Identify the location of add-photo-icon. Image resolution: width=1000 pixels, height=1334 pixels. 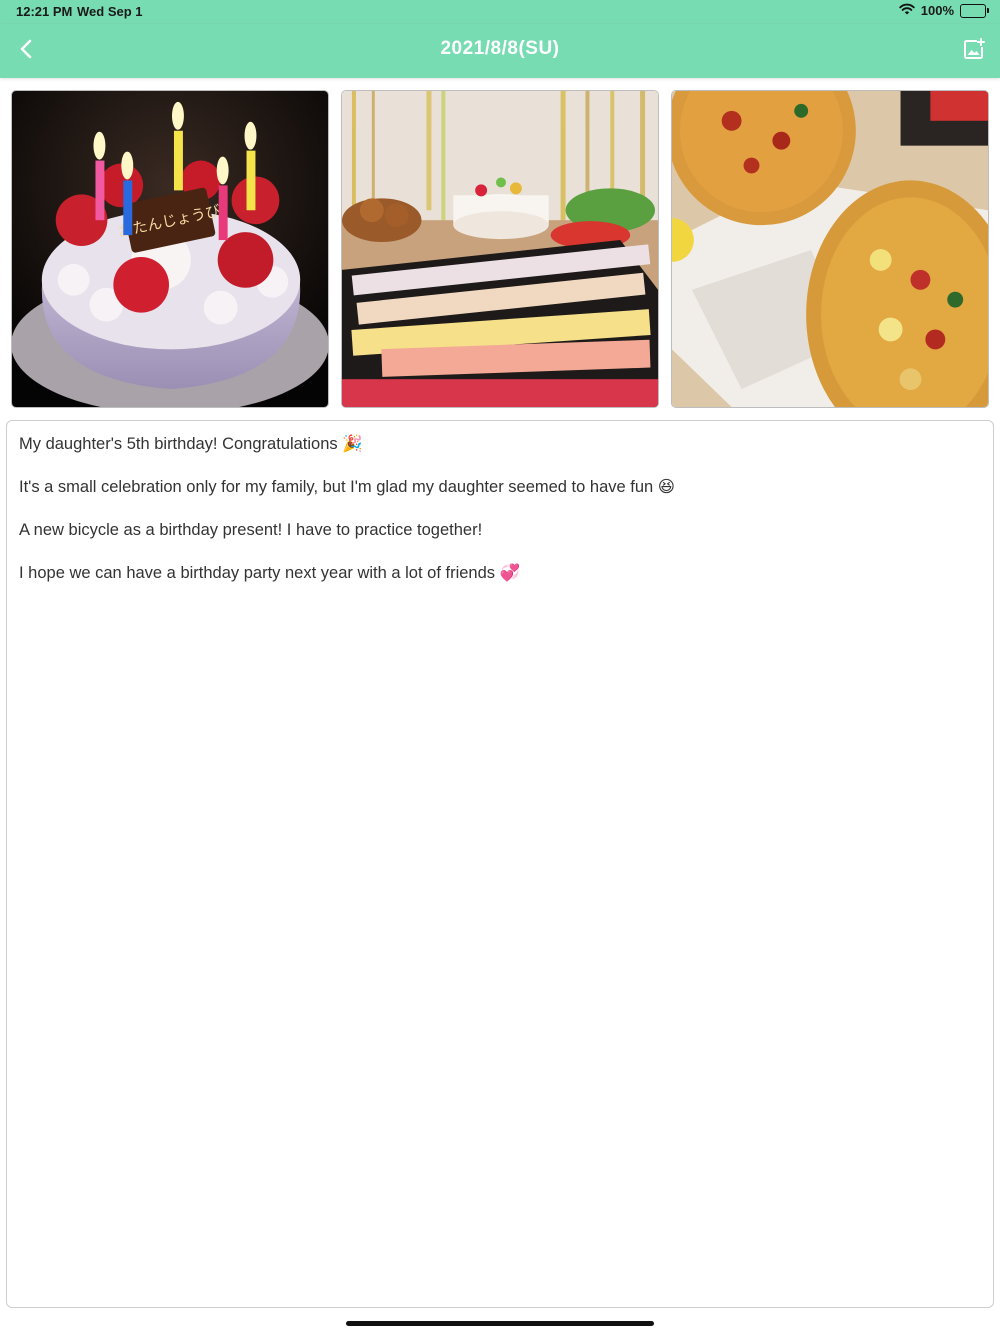
(974, 51).